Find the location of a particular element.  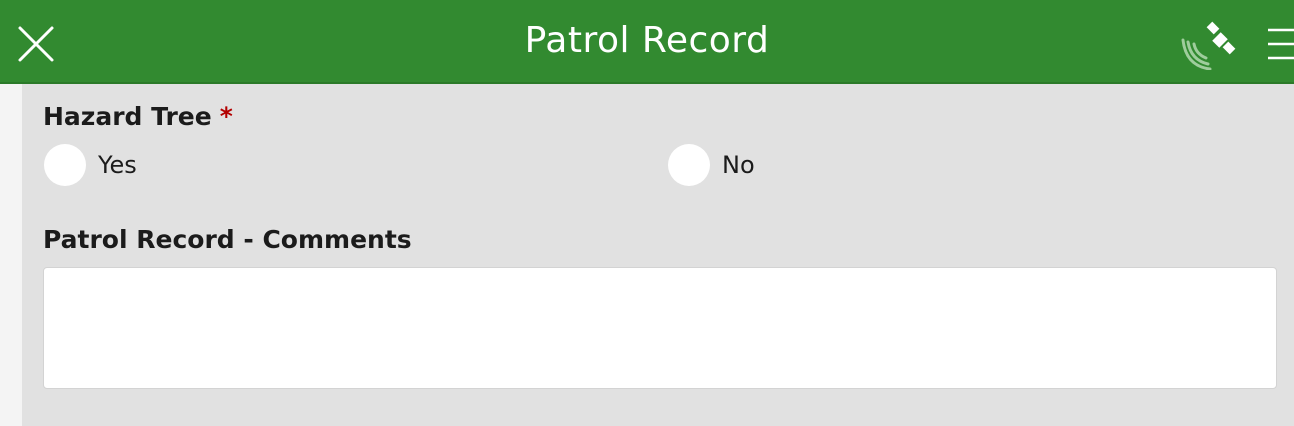

hazard-tree-no-radio is located at coordinates (689, 165).